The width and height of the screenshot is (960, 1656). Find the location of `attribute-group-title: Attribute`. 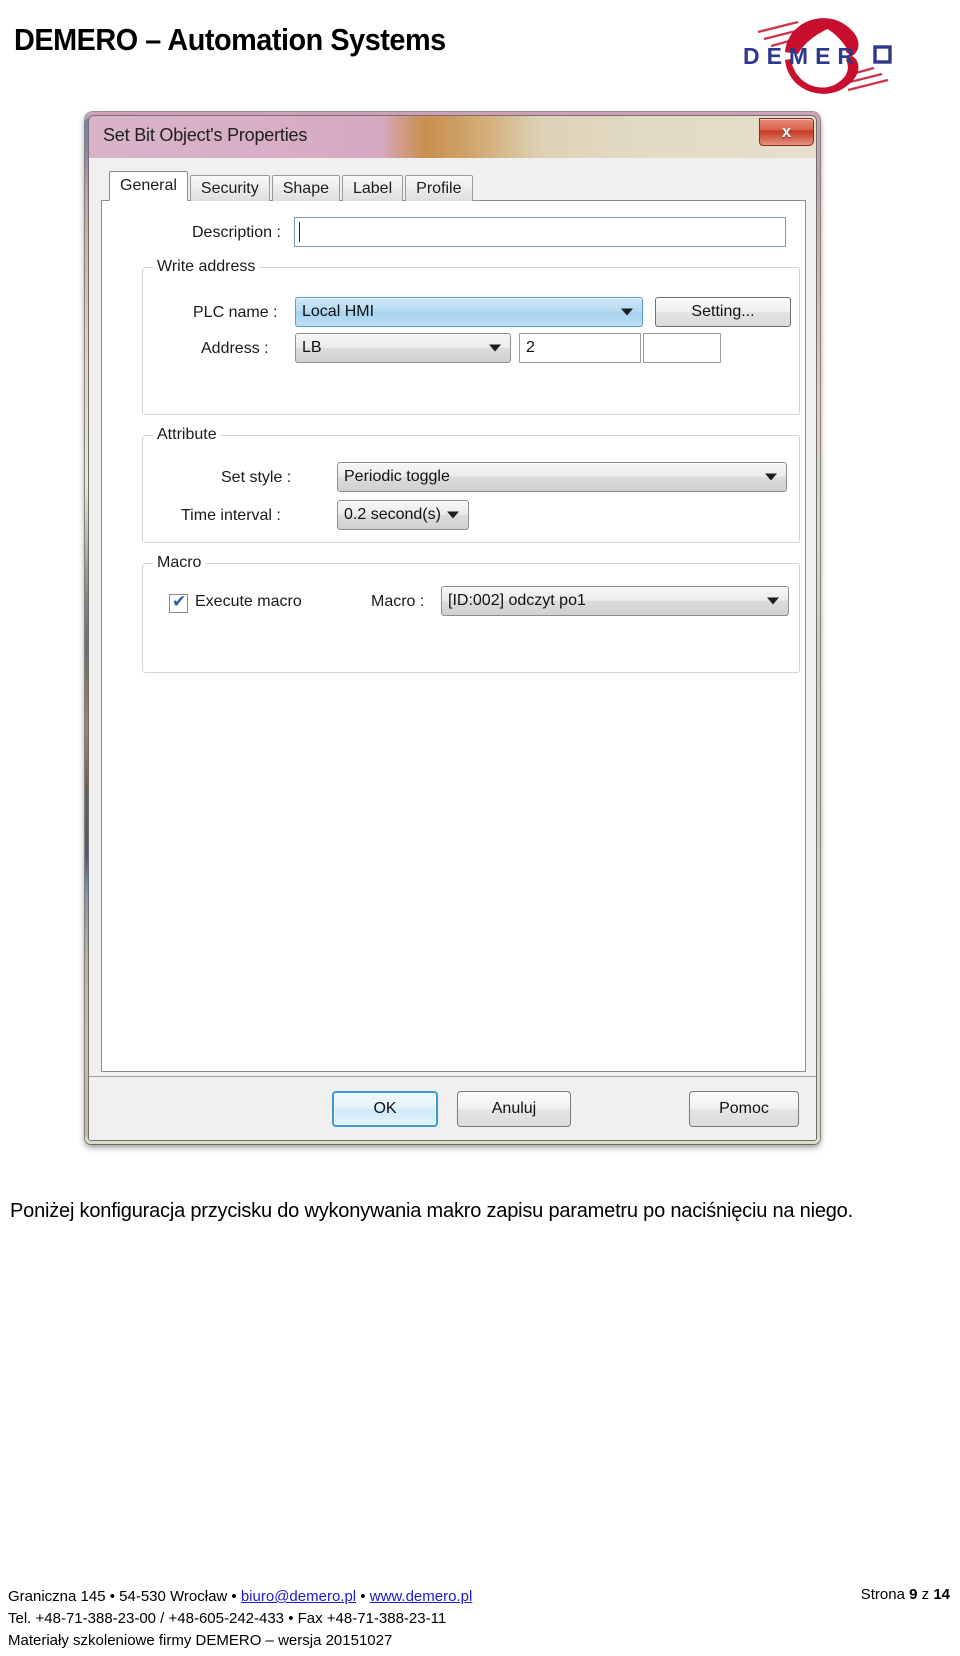

attribute-group-title: Attribute is located at coordinates (187, 435).